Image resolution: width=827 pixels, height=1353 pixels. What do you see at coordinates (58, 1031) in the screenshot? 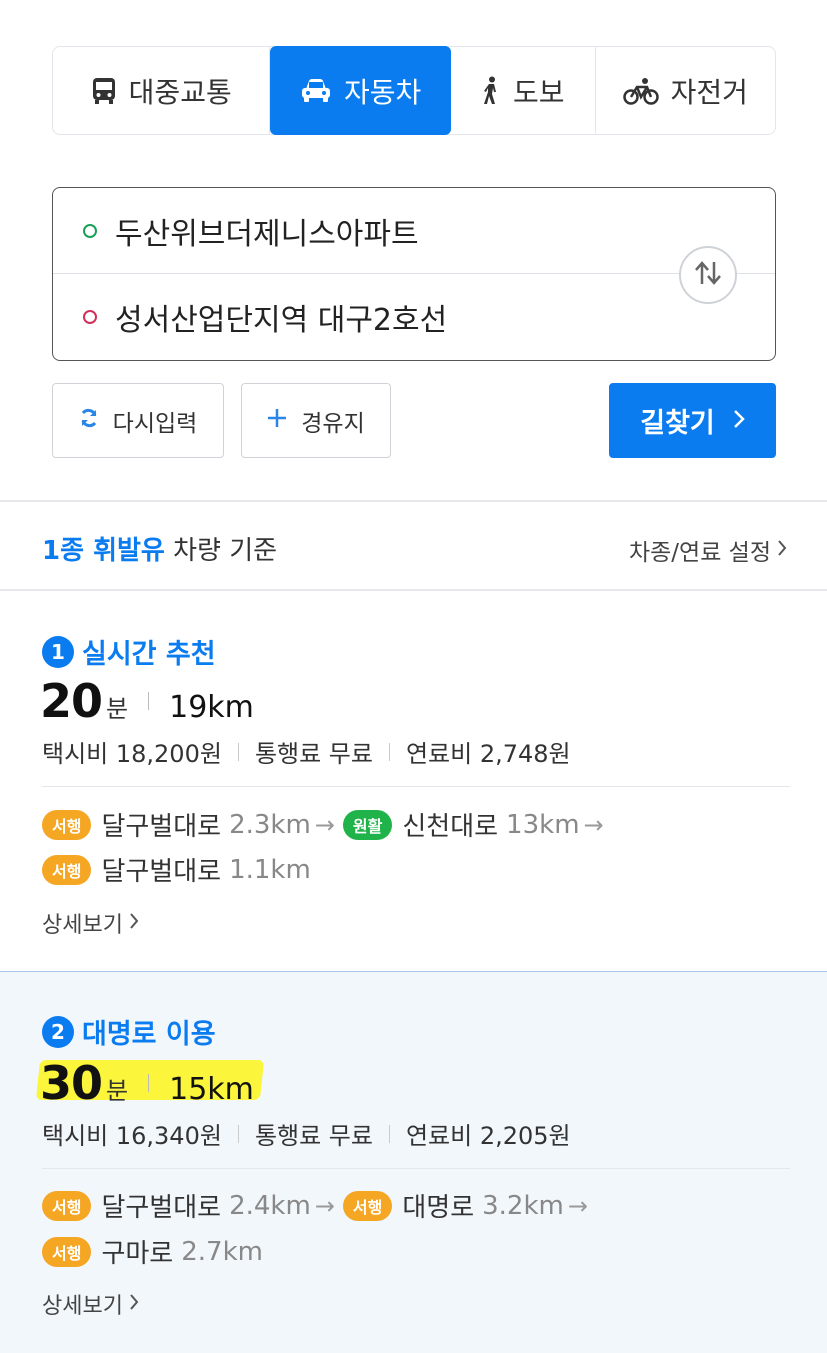
I see `route-rank-badge: 2` at bounding box center [58, 1031].